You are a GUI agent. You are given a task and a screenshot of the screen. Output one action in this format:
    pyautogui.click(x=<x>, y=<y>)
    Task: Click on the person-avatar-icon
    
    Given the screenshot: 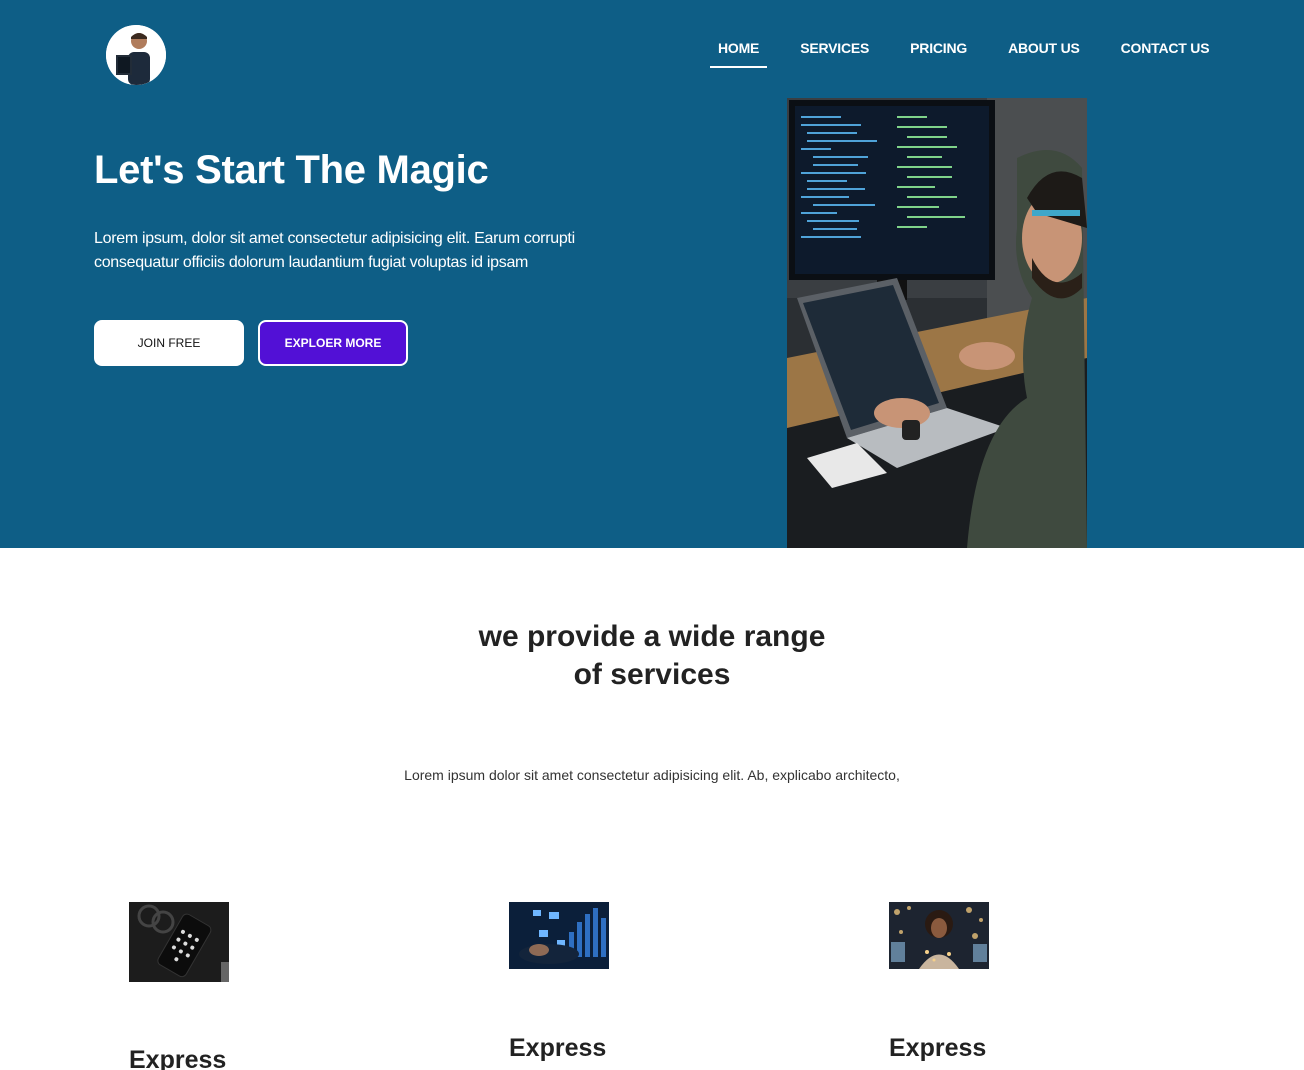 What is the action you would take?
    pyautogui.click(x=136, y=55)
    